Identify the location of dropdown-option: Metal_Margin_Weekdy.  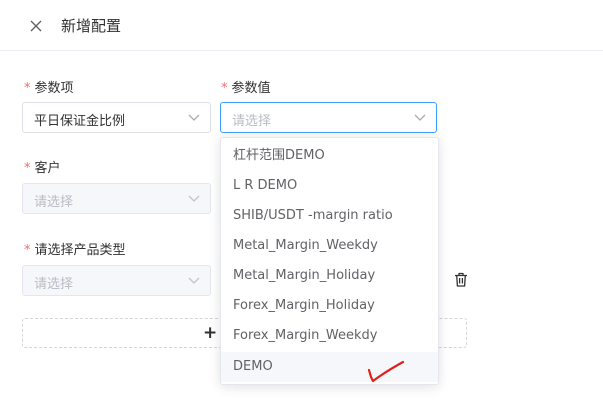
(329, 246).